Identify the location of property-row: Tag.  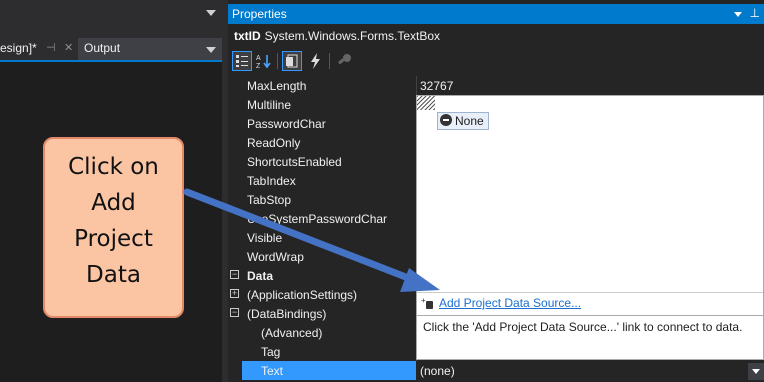
(322, 351).